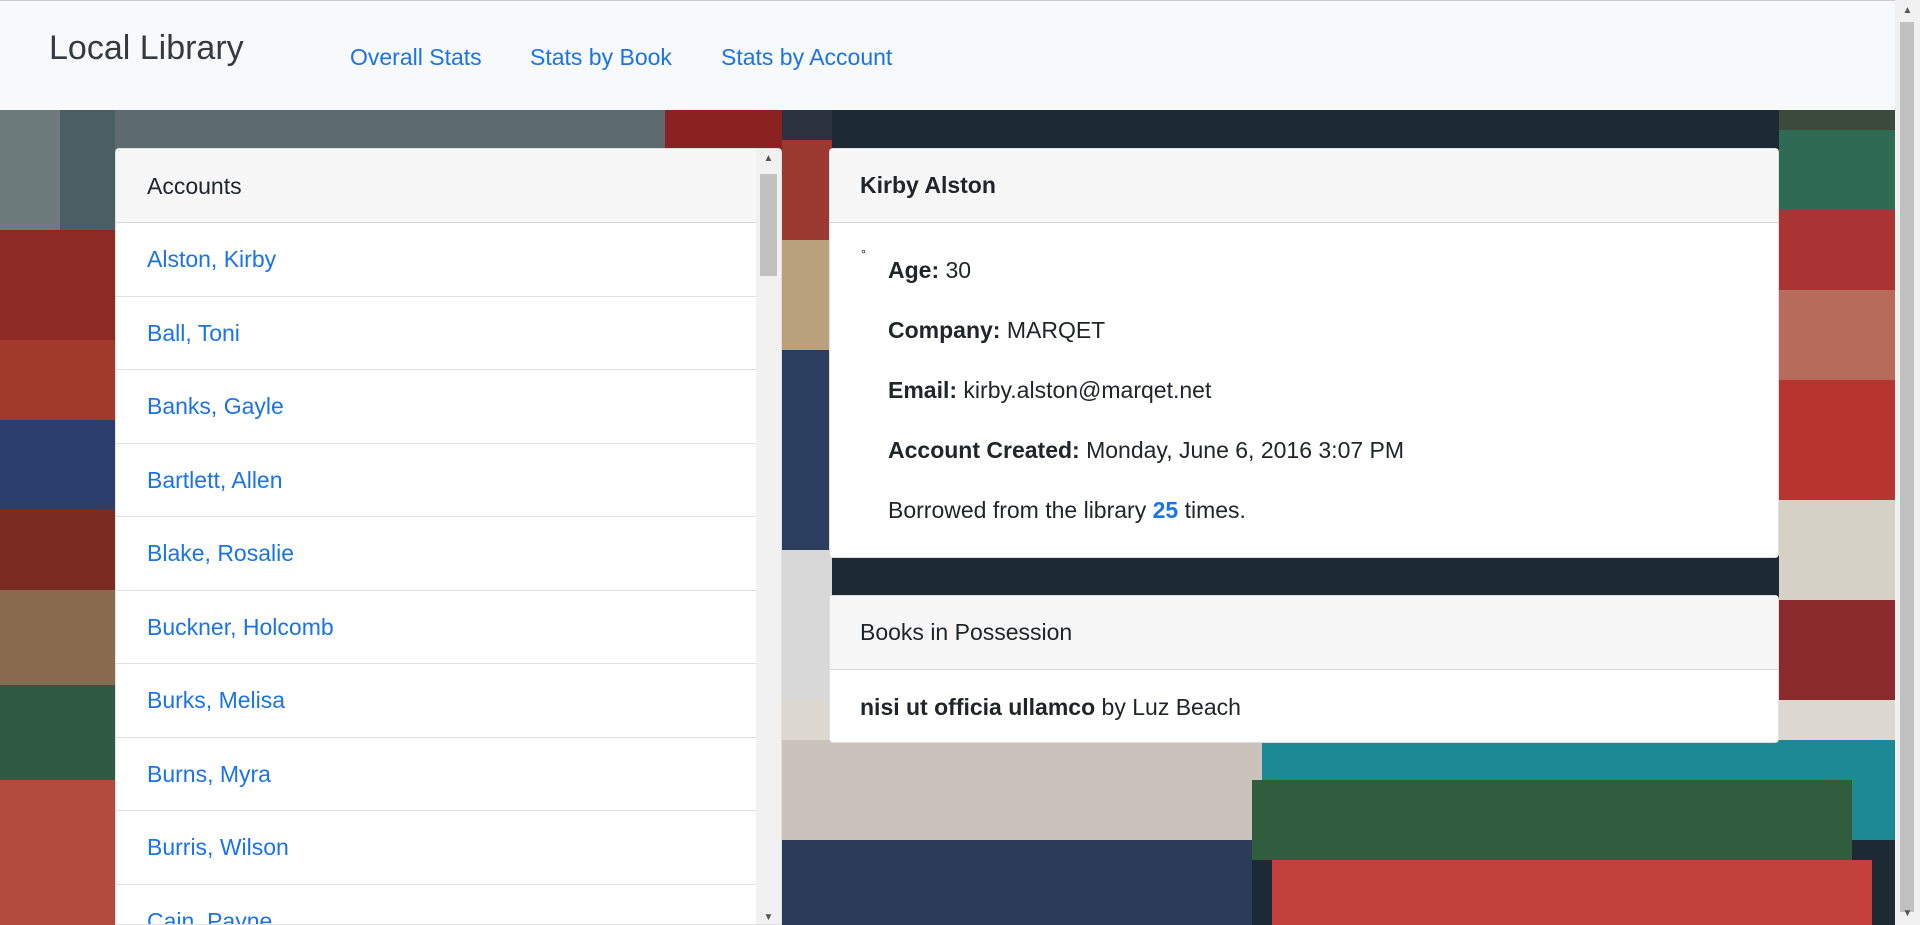 The height and width of the screenshot is (925, 1920). I want to click on email-row: Email: kirby.alston@marqet.net, so click(1049, 390).